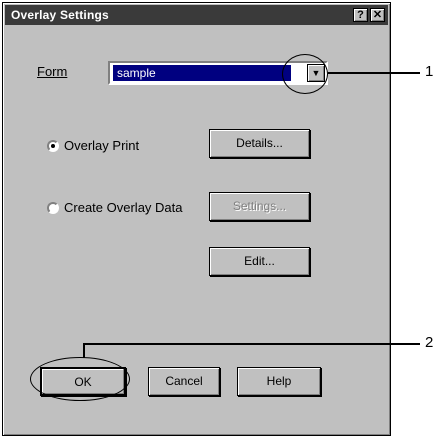 This screenshot has width=438, height=440. Describe the element at coordinates (202, 73) in the screenshot. I see `form-selected-value: sample` at that location.